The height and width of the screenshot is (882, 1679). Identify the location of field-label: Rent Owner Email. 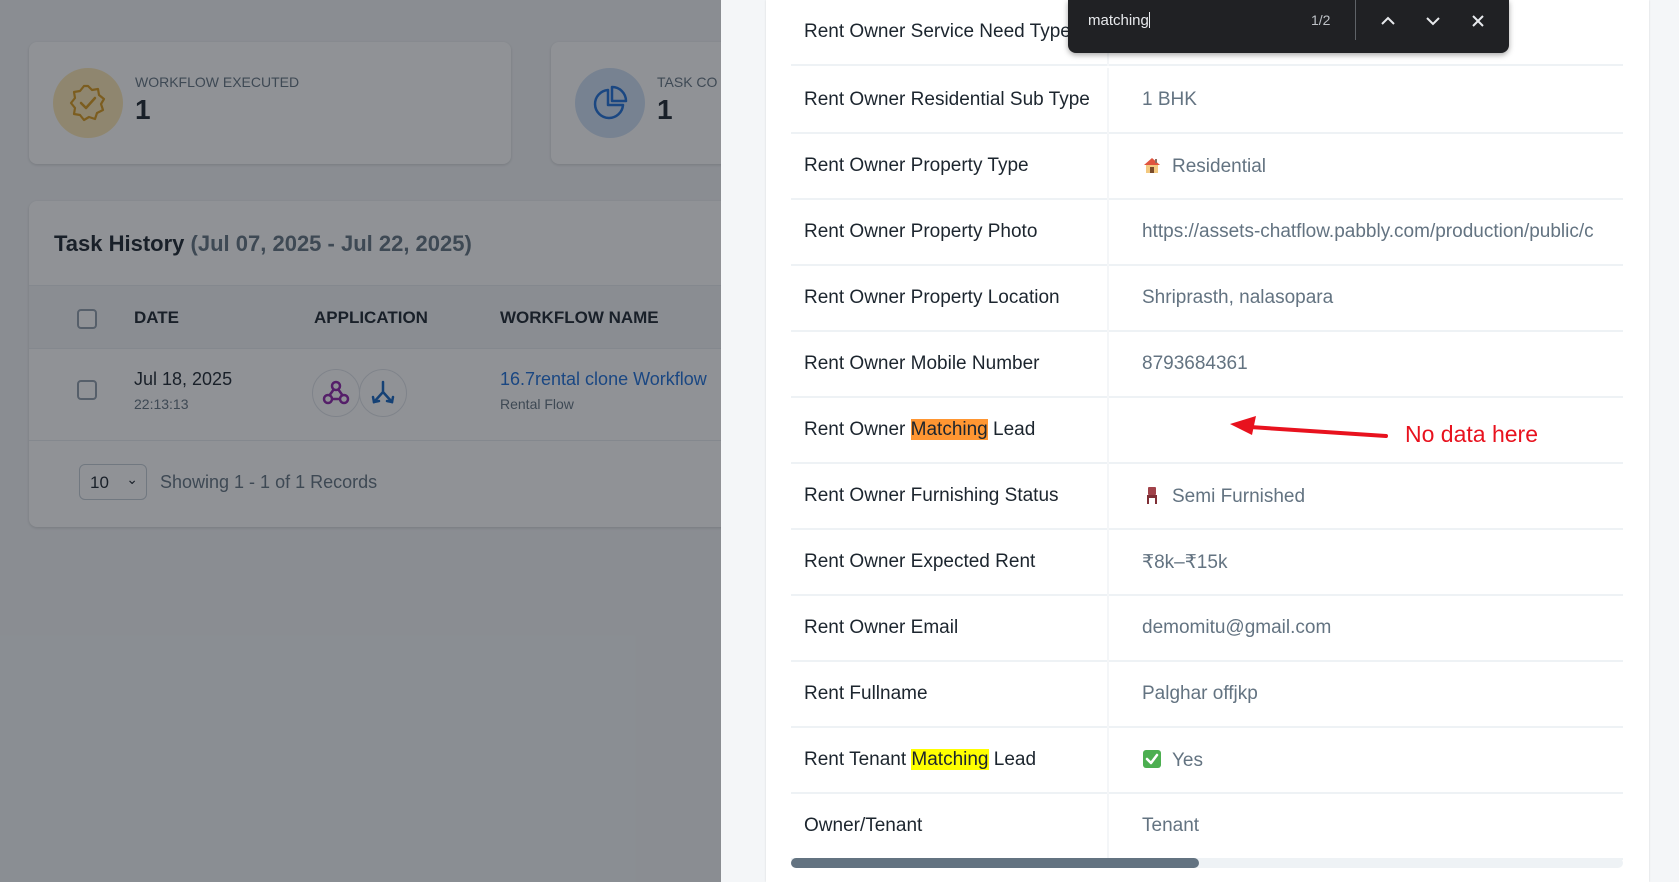
(881, 627).